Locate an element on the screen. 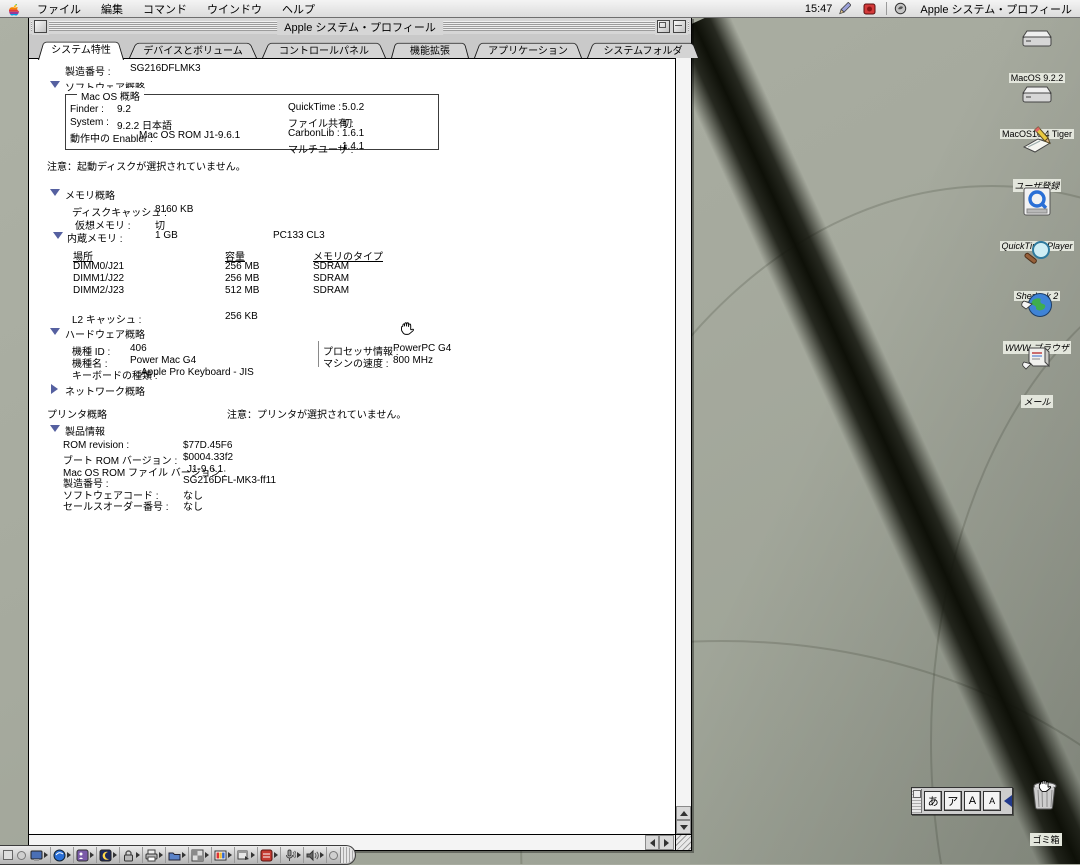 The height and width of the screenshot is (865, 1080). startup-disk-note: 注意：起動ディスクが選択されていません。 is located at coordinates (146, 167).